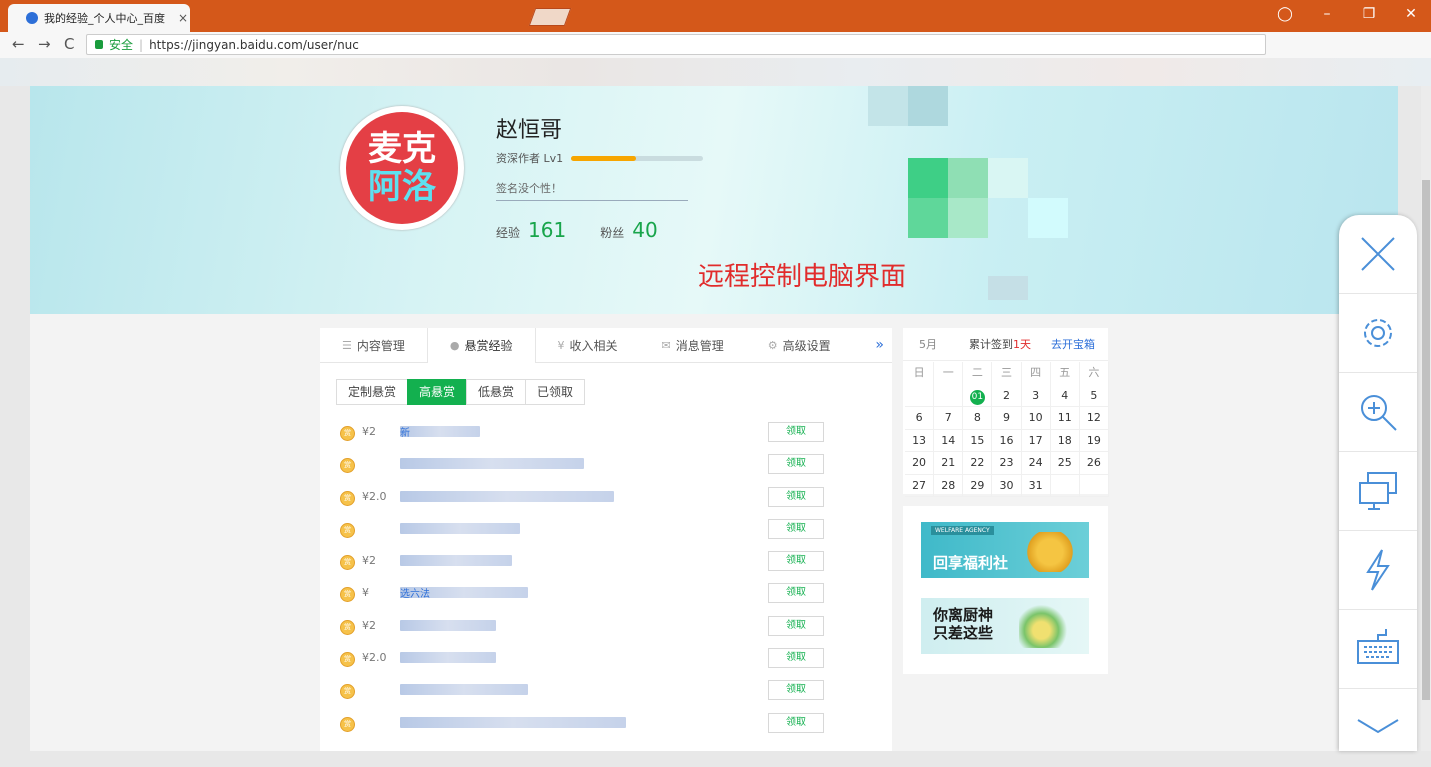 This screenshot has height=767, width=1431. What do you see at coordinates (1065, 463) in the screenshot?
I see `calendar-day: 25` at bounding box center [1065, 463].